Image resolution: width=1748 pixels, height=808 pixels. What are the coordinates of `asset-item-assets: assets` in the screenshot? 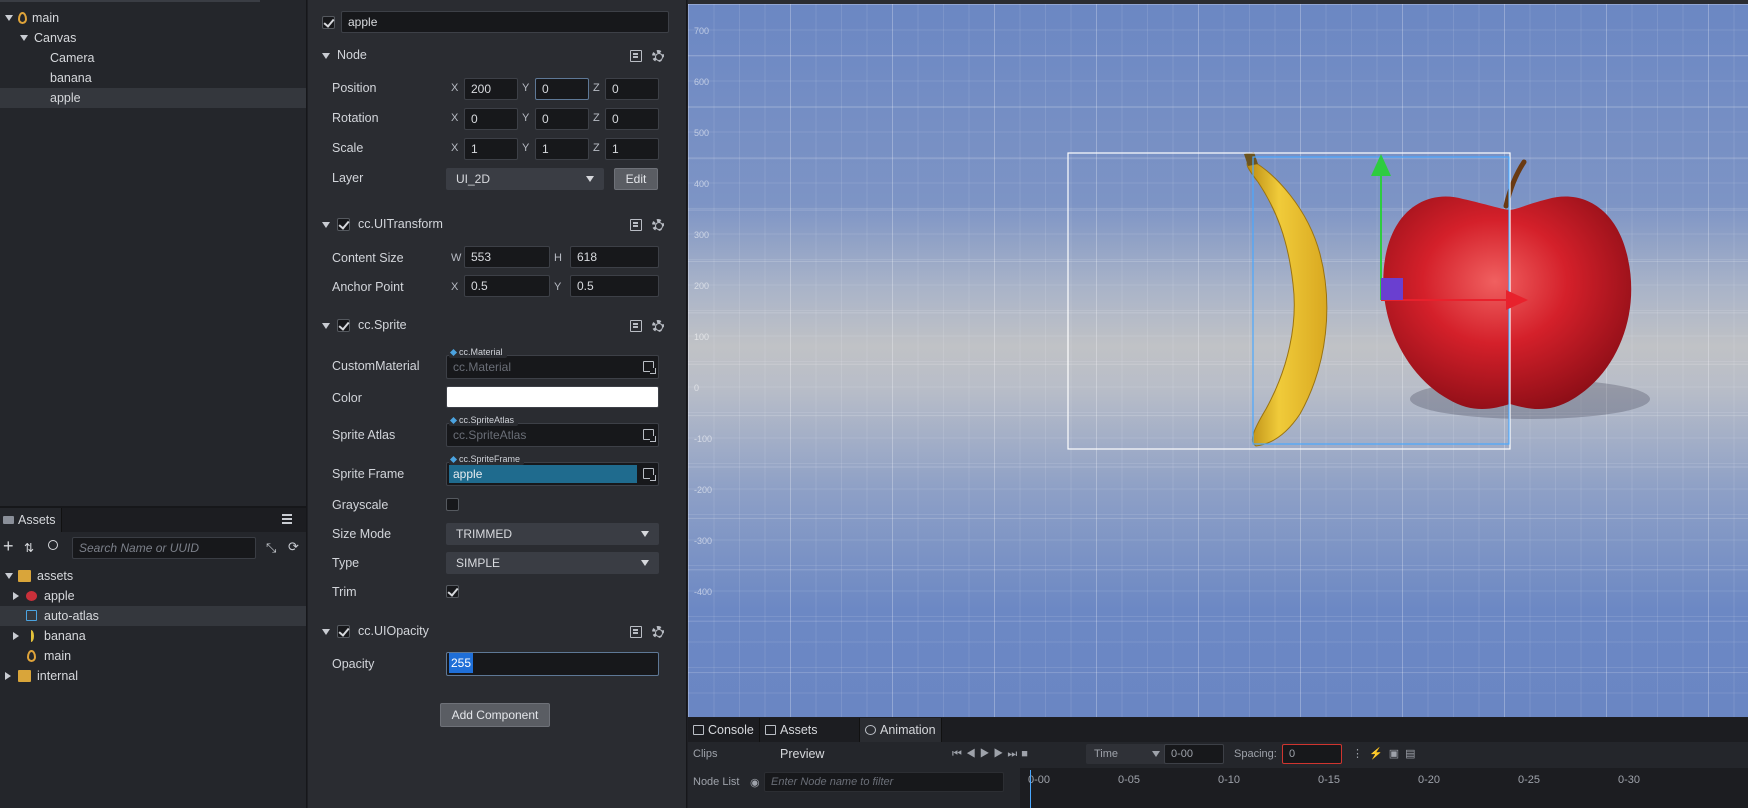 It's located at (153, 576).